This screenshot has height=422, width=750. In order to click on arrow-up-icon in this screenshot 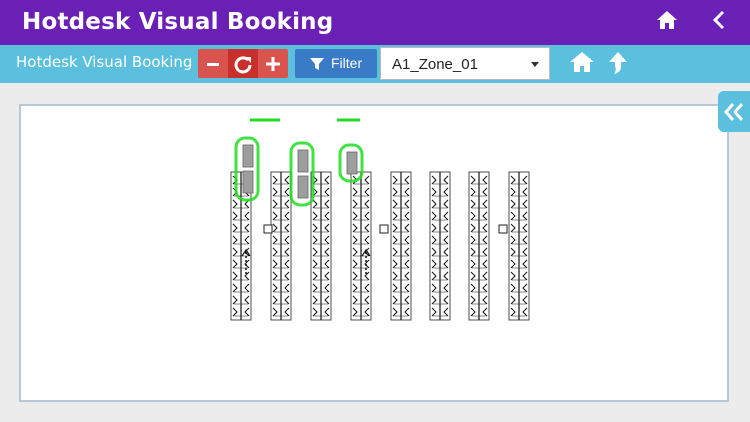, I will do `click(619, 63)`.